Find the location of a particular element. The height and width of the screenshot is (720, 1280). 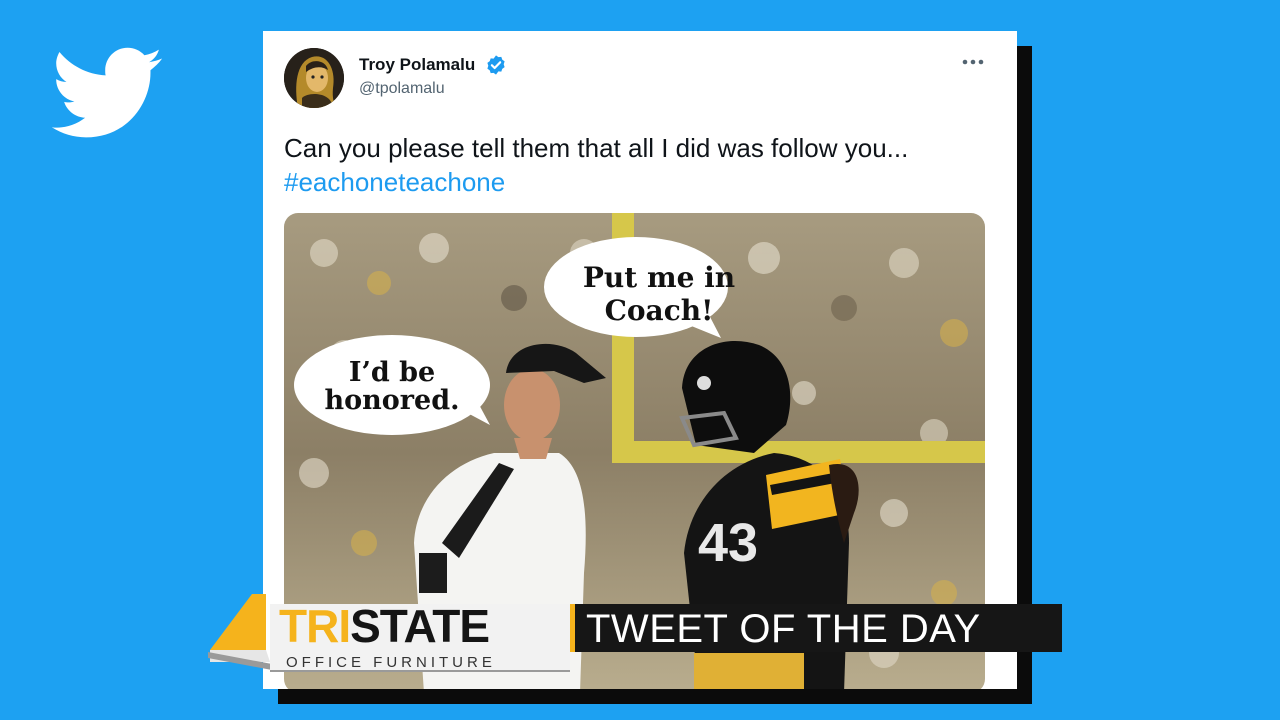

verified-badge-icon is located at coordinates (496, 65).